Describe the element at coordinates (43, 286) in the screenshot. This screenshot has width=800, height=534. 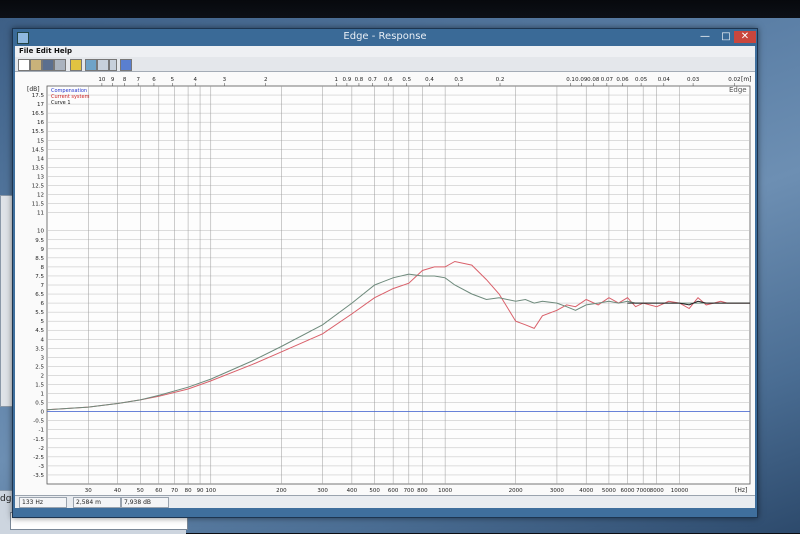
I see `y-tick-label: 7` at that location.